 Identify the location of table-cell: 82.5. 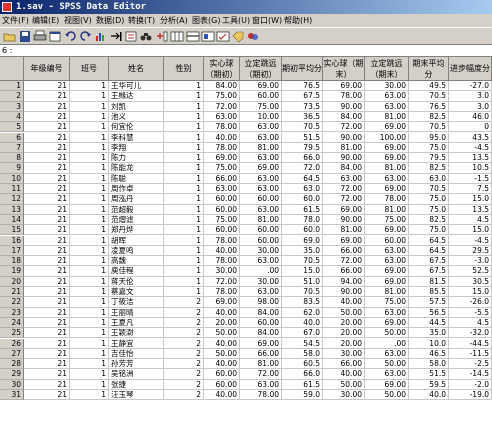
(429, 168).